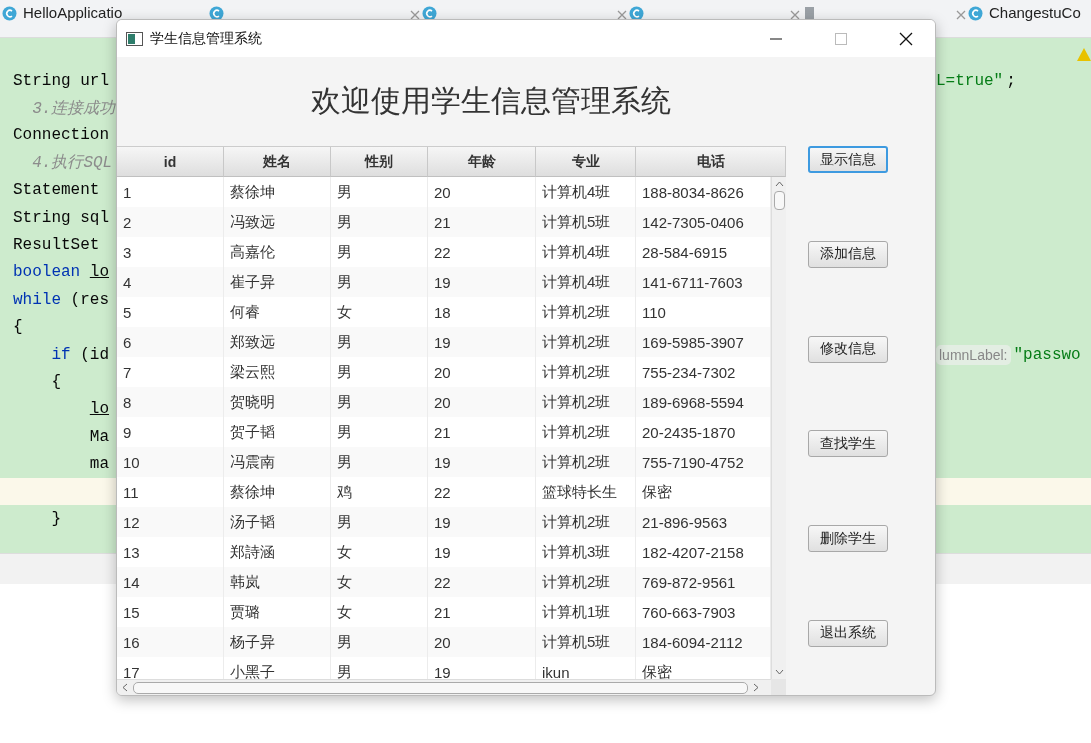 The image size is (1091, 743). What do you see at coordinates (277, 582) in the screenshot?
I see `table-cell: 韩岚` at bounding box center [277, 582].